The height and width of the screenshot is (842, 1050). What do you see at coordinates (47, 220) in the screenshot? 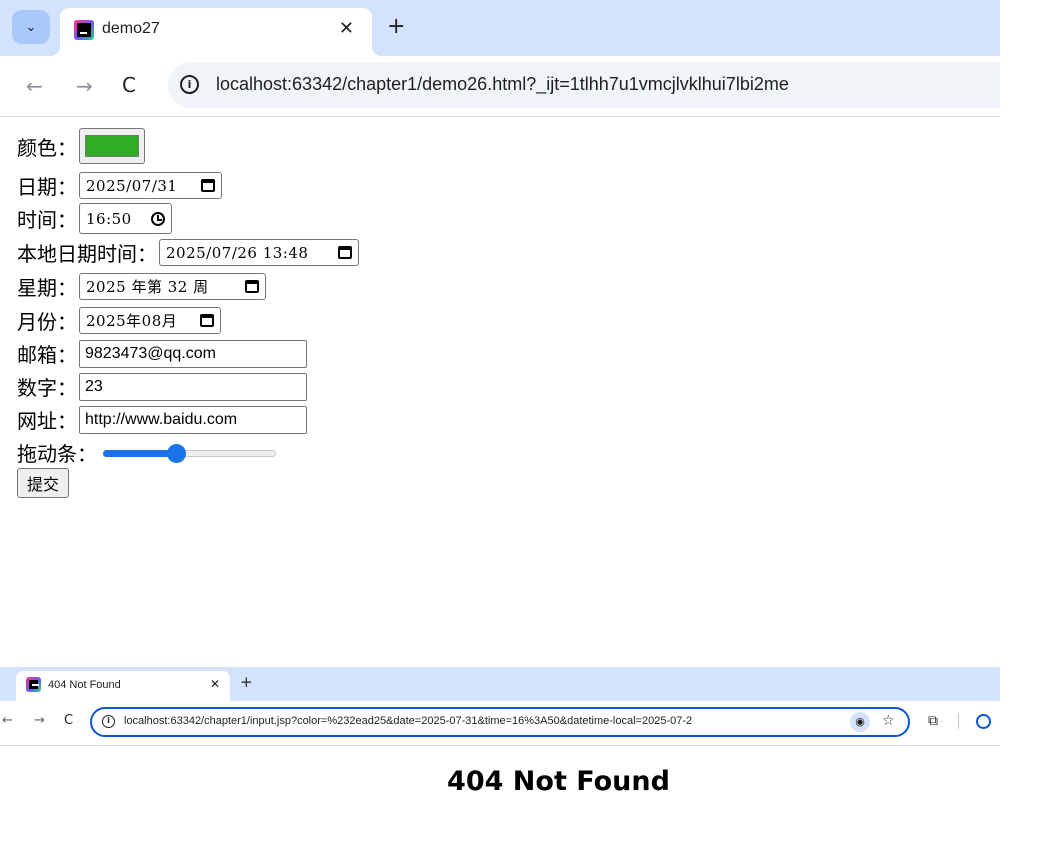
I see `time-label: 时间：` at bounding box center [47, 220].